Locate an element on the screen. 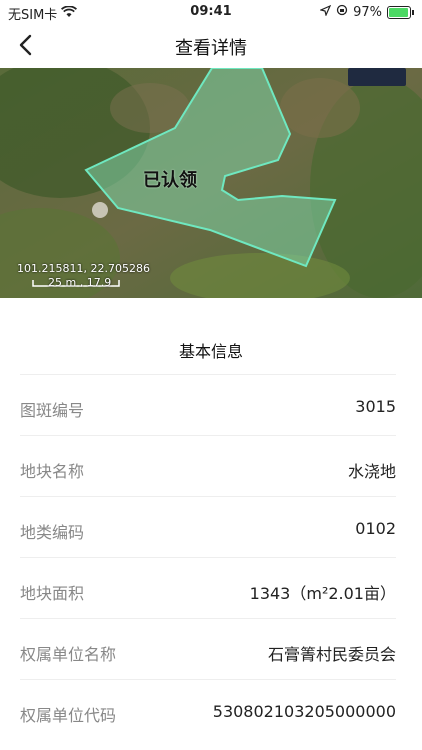 Image resolution: width=422 pixels, height=750 pixels. row-label: 权属单位名称 is located at coordinates (68, 654).